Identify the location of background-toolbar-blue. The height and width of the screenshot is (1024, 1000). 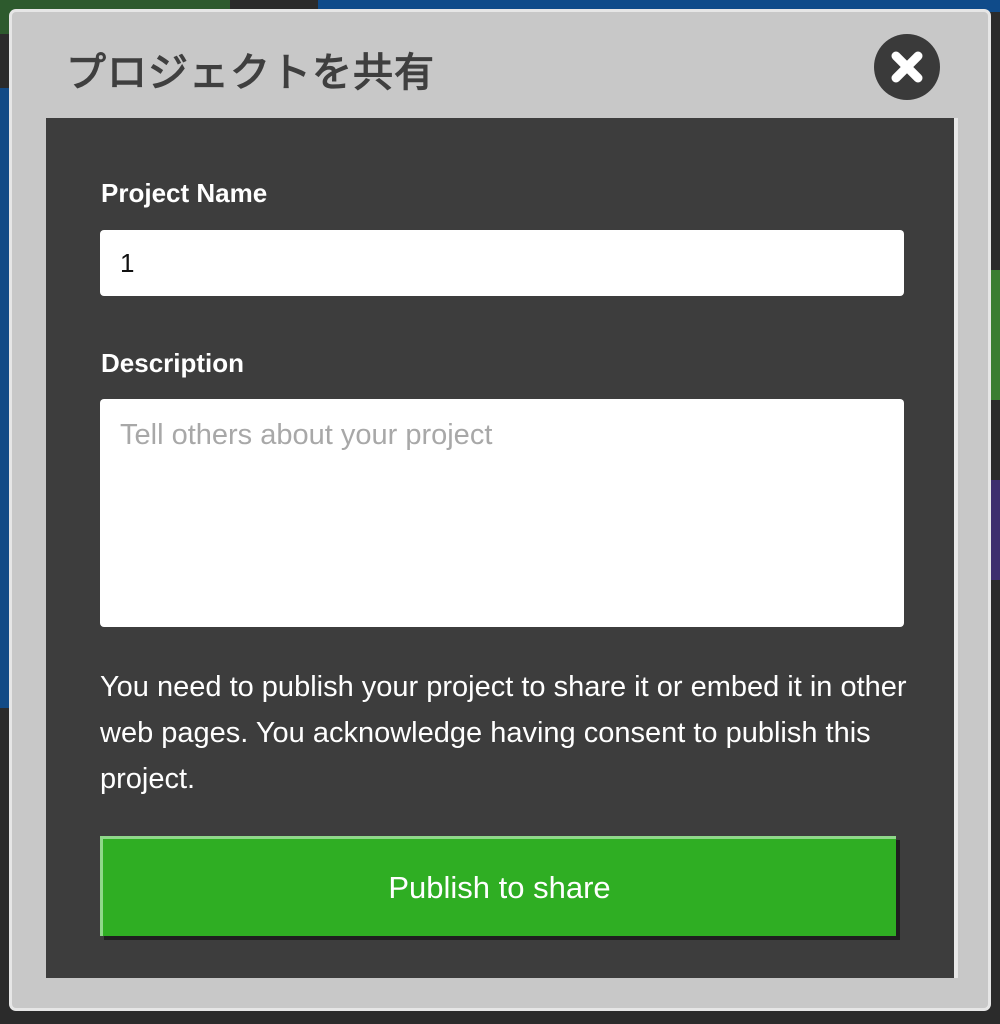
(659, 6).